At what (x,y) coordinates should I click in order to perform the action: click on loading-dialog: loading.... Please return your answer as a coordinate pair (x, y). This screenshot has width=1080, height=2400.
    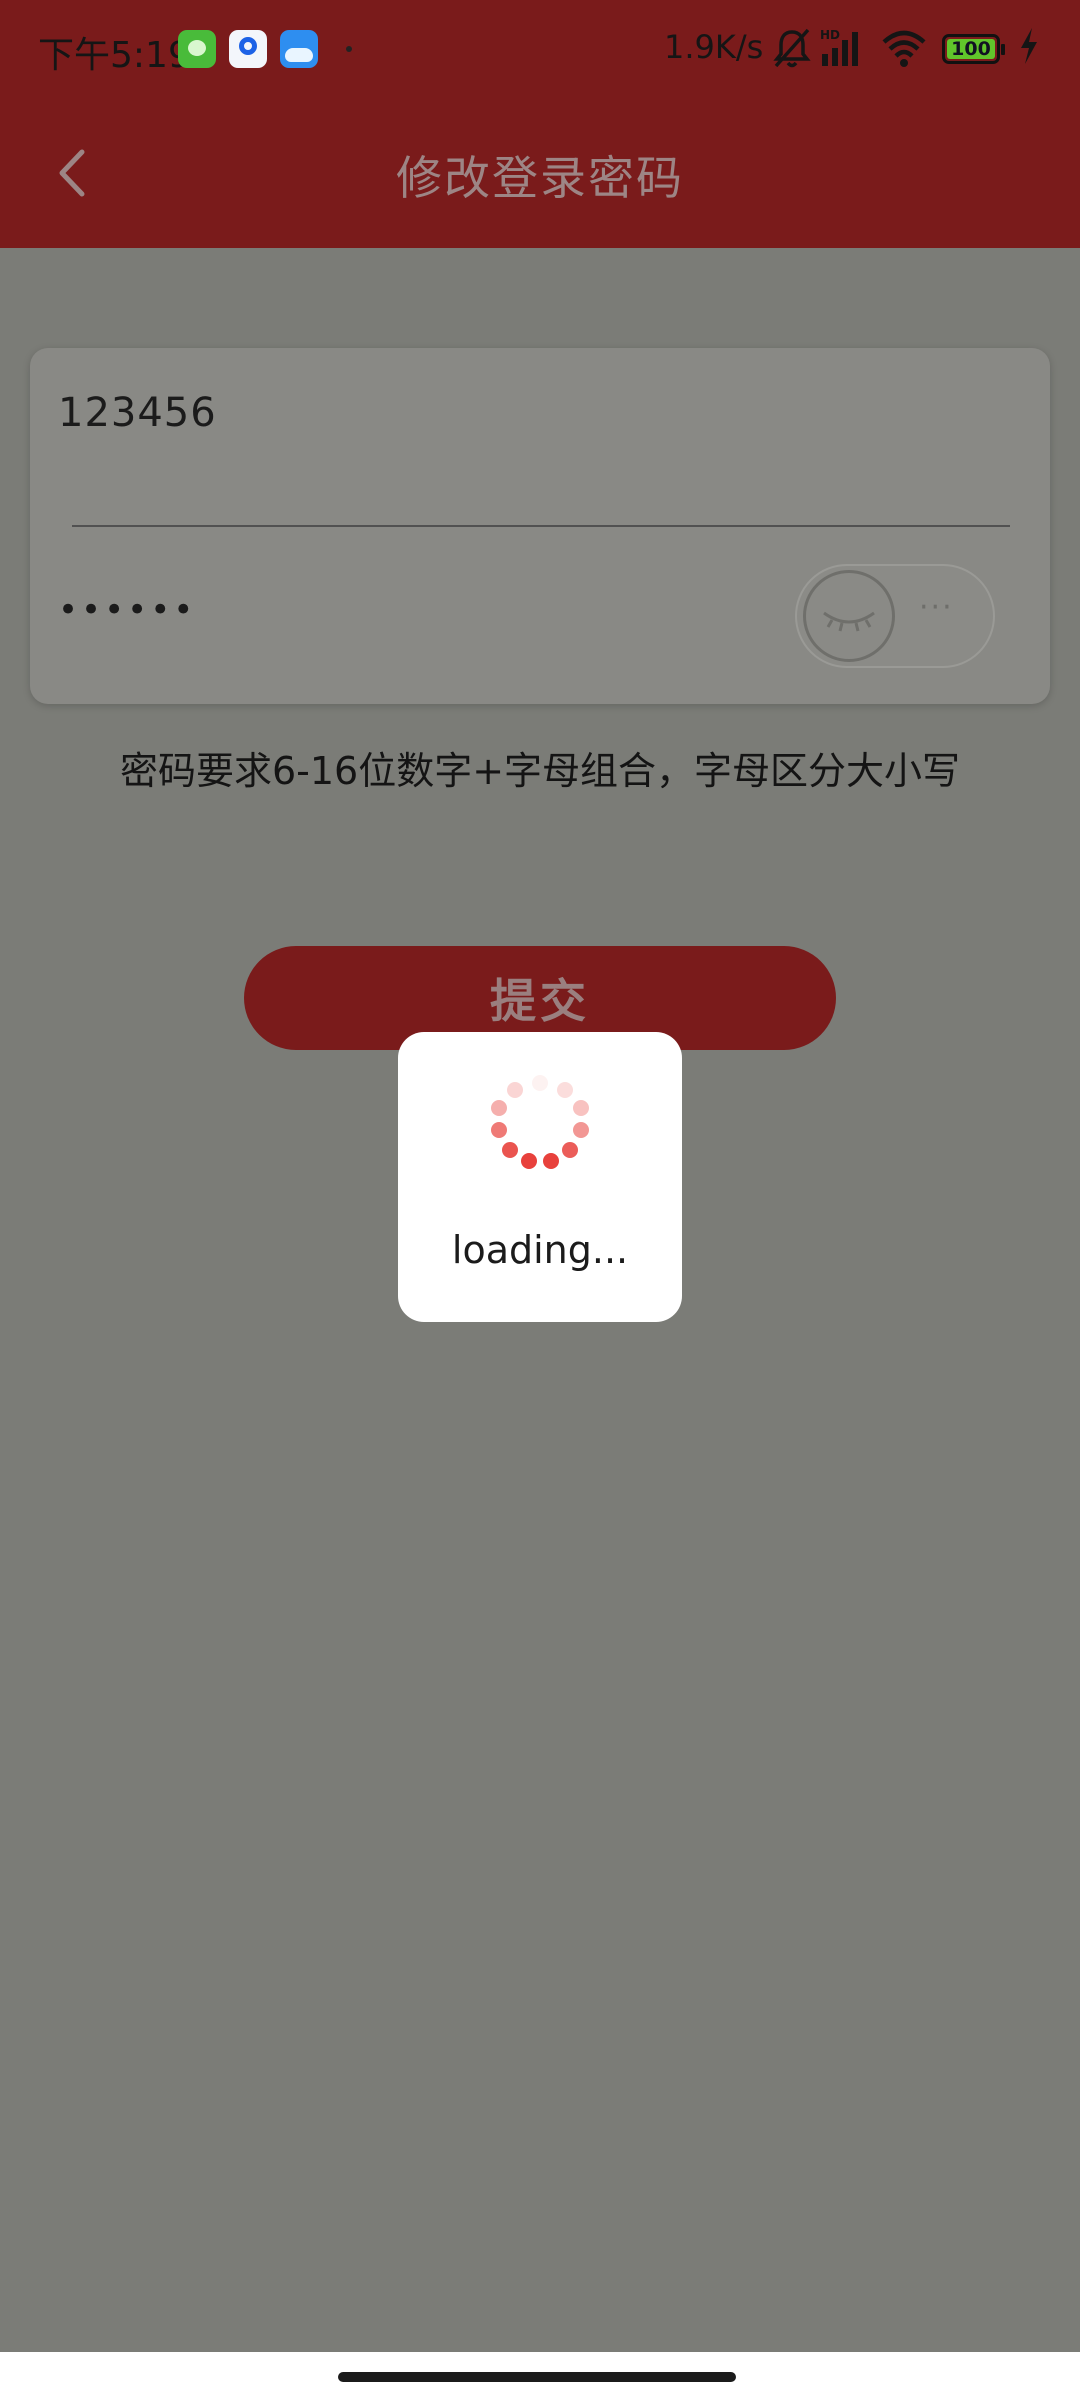
    Looking at the image, I should click on (540, 1177).